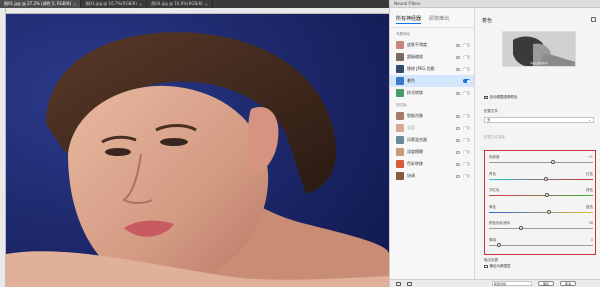 The height and width of the screenshot is (287, 600). I want to click on auto-color-label: 自动调整图像颜色, so click(503, 97).